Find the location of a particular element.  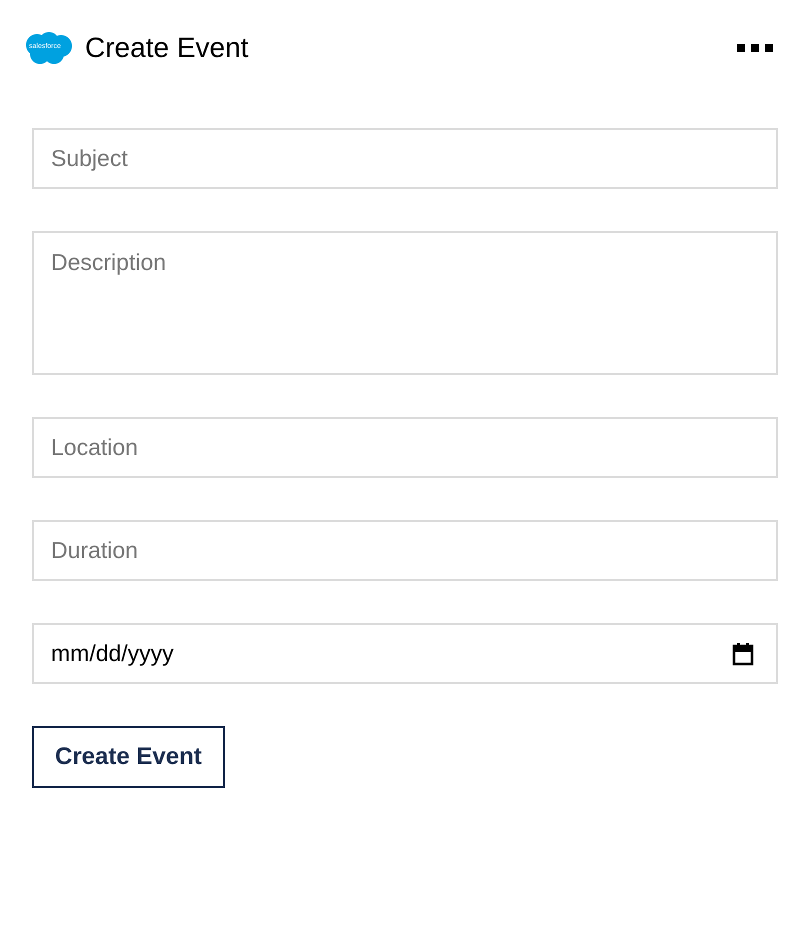

more-icon is located at coordinates (755, 48).